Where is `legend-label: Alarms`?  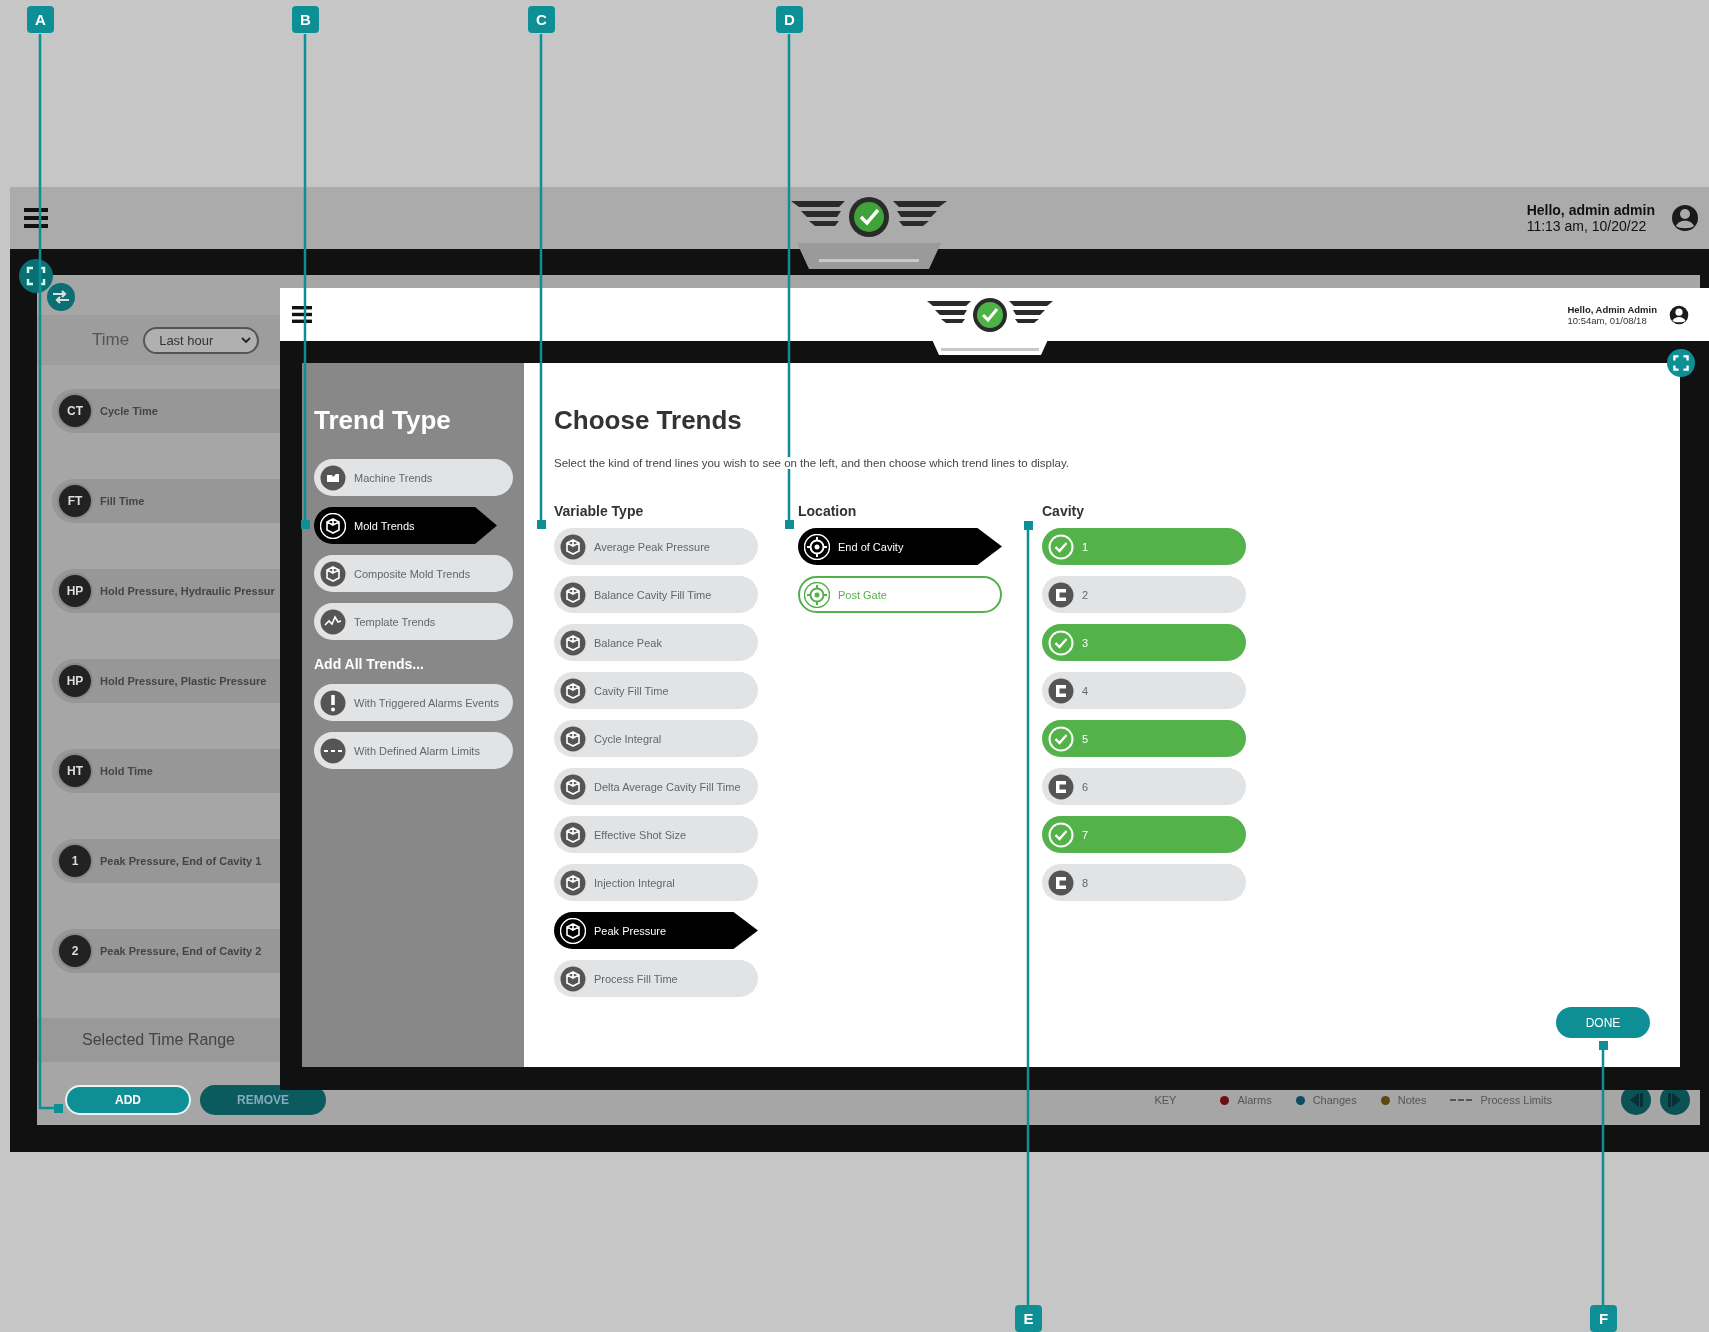
legend-label: Alarms is located at coordinates (1254, 1100).